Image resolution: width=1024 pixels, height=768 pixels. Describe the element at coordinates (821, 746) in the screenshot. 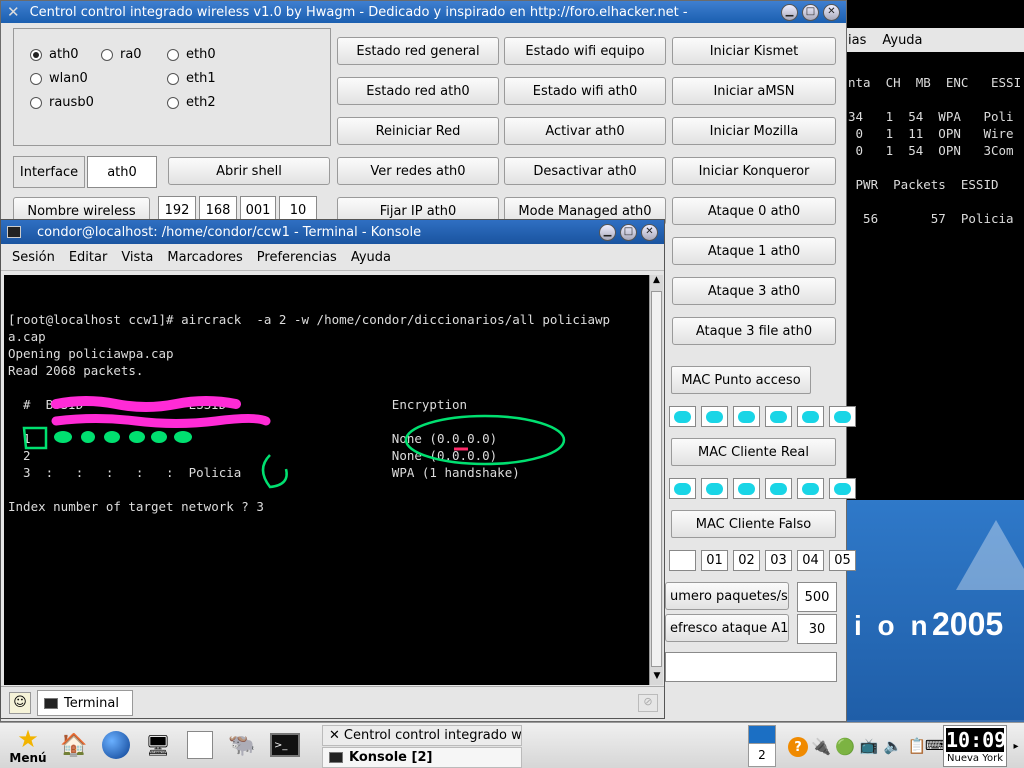

I see `network-plug-icon: 🔌` at that location.